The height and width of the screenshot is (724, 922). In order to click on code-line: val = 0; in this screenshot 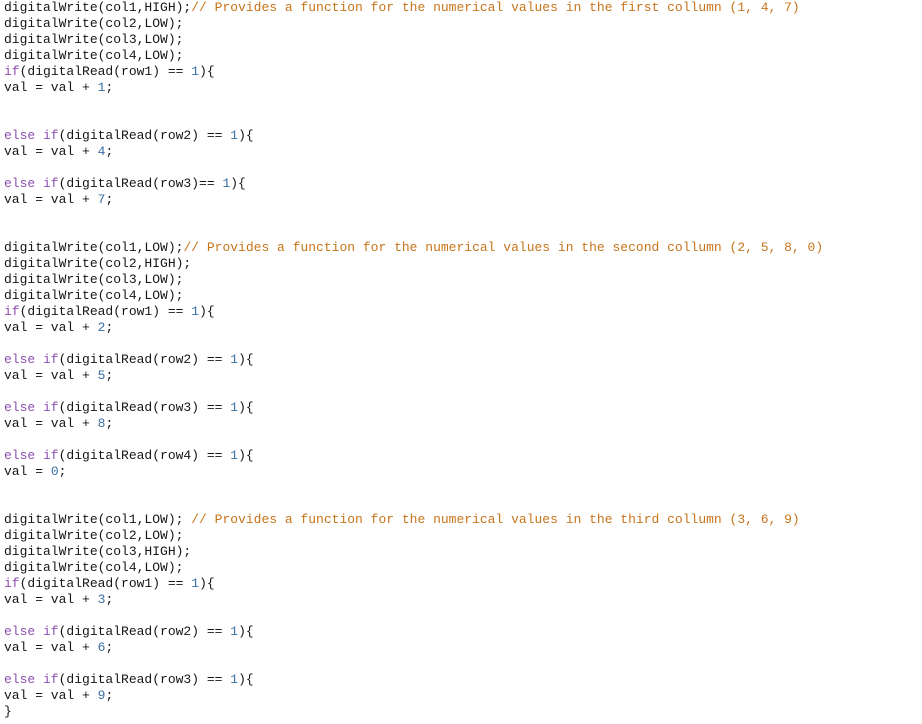, I will do `click(463, 472)`.